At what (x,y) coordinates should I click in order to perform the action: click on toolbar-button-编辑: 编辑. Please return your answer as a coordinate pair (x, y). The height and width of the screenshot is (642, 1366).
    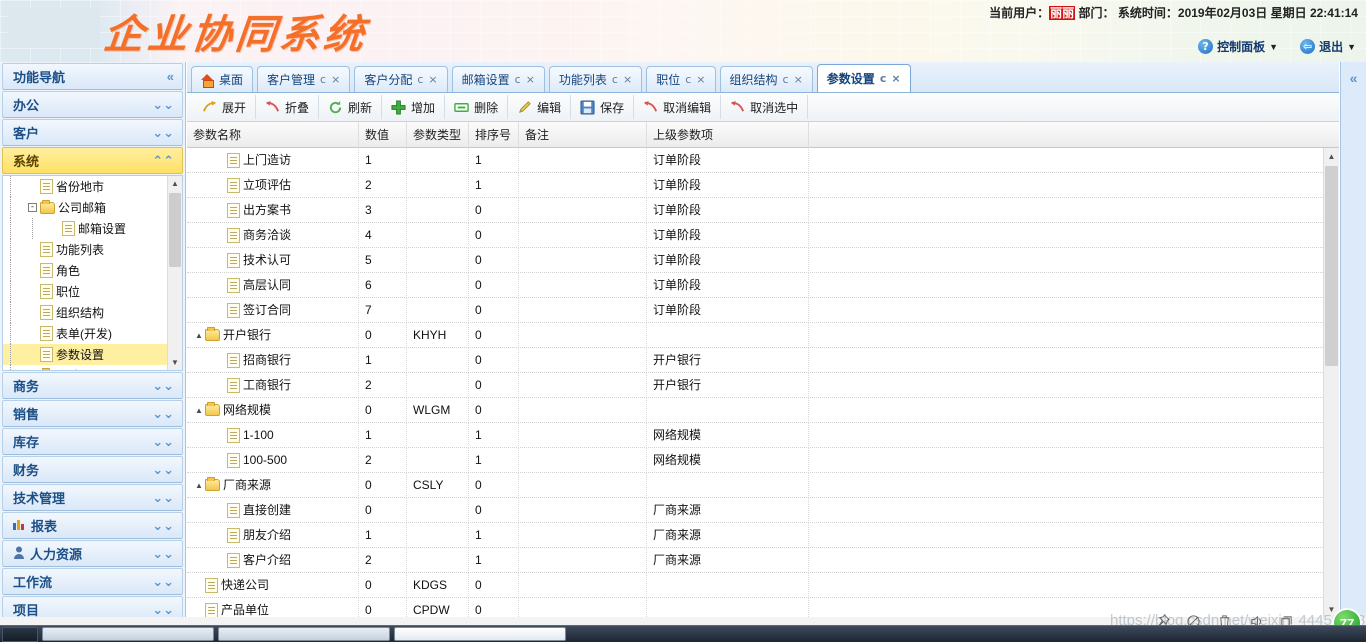
    Looking at the image, I should click on (540, 107).